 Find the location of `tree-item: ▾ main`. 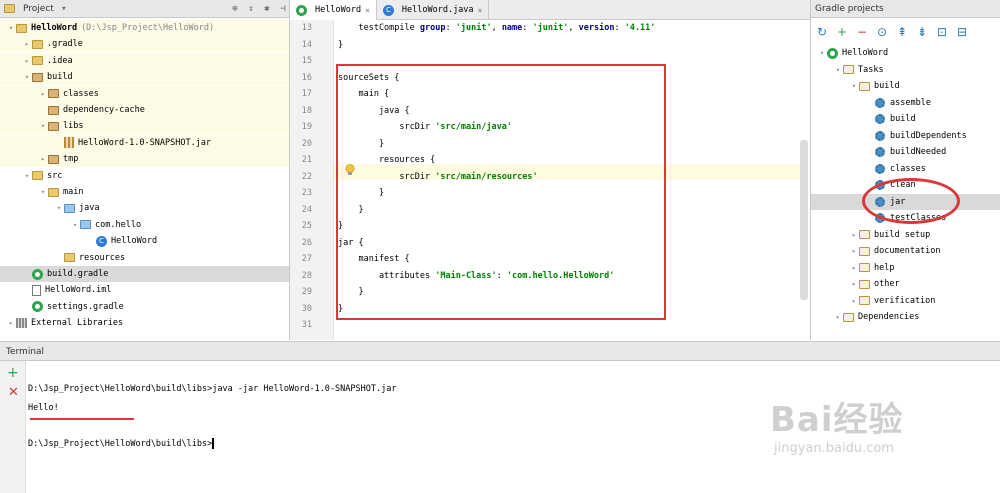

tree-item: ▾ main is located at coordinates (144, 192).